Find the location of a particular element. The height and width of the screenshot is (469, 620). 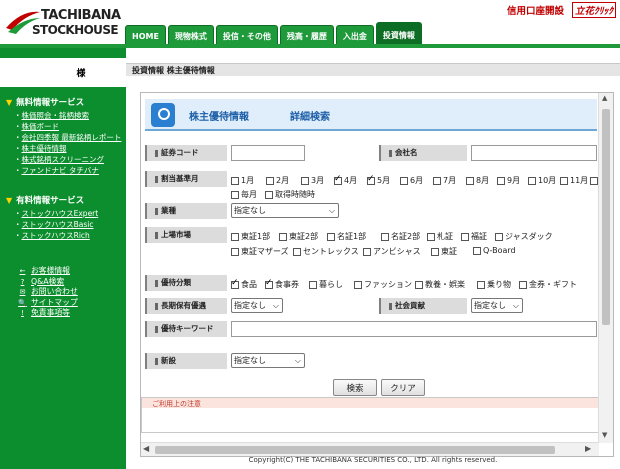

month-option-2: 3月 is located at coordinates (312, 180).